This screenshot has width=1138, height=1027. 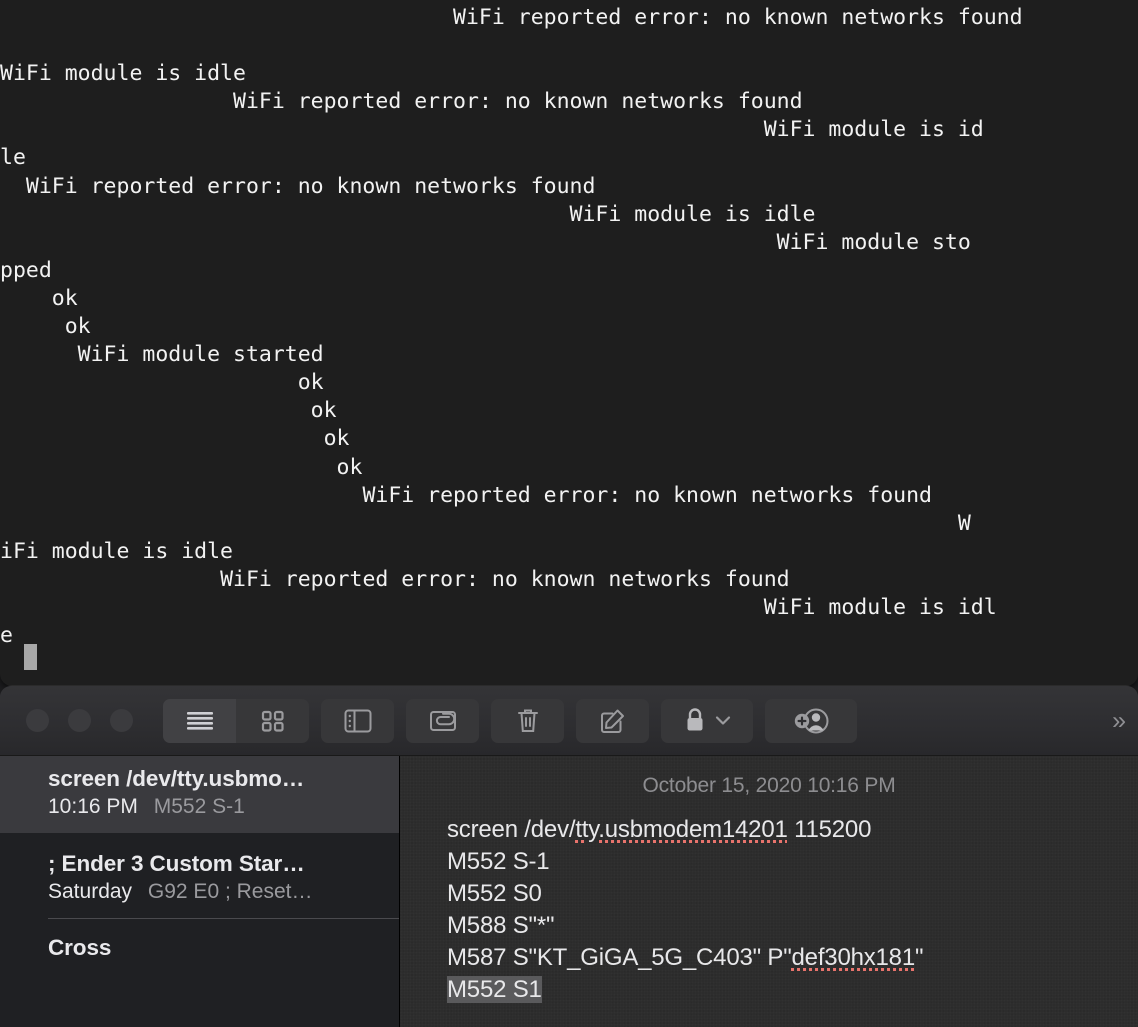 I want to click on terminal-line: WiFi module started, so click(x=162, y=355).